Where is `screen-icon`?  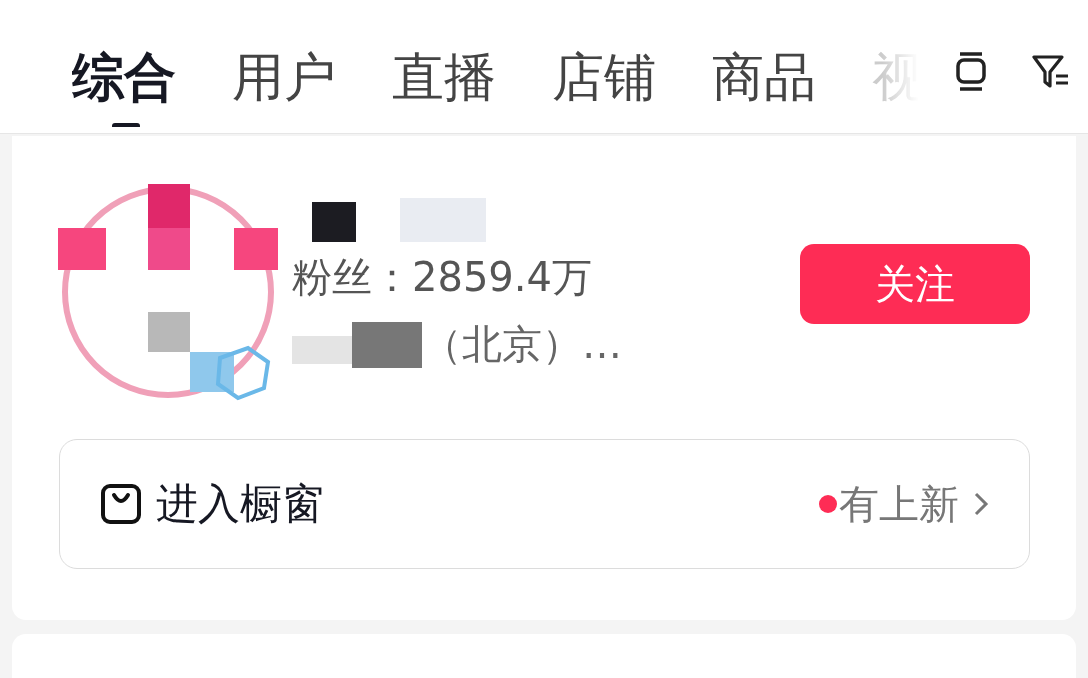
screen-icon is located at coordinates (971, 71).